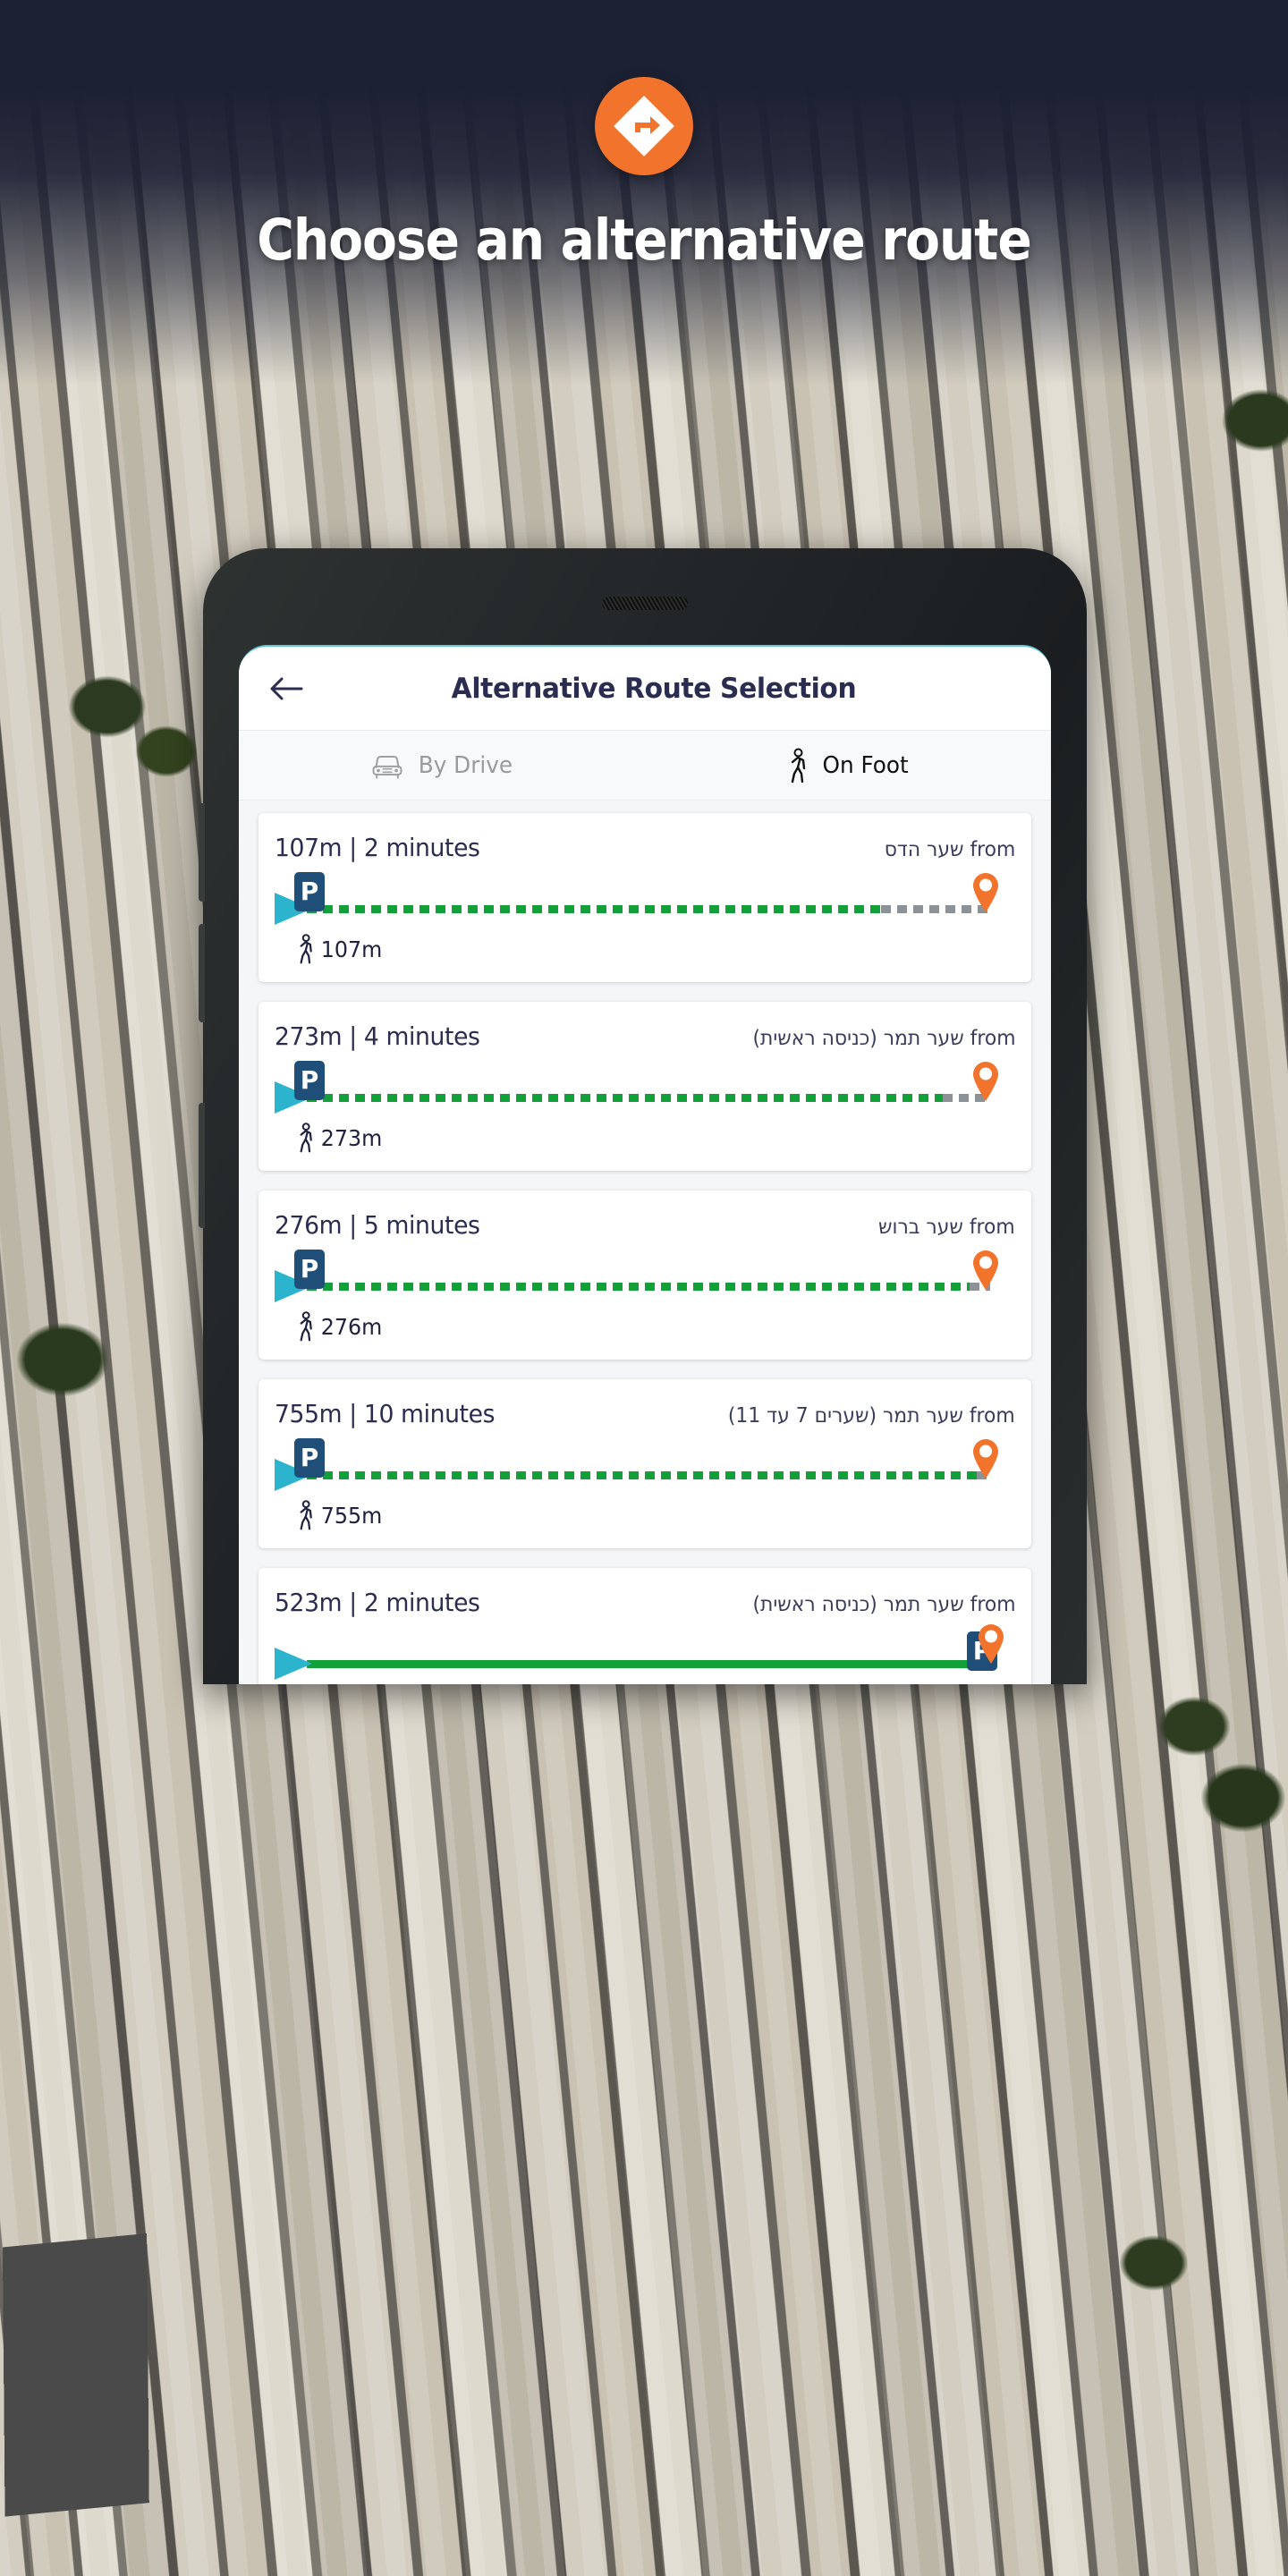 Image resolution: width=1288 pixels, height=2576 pixels. I want to click on route-origin: from שער ברוש, so click(946, 1227).